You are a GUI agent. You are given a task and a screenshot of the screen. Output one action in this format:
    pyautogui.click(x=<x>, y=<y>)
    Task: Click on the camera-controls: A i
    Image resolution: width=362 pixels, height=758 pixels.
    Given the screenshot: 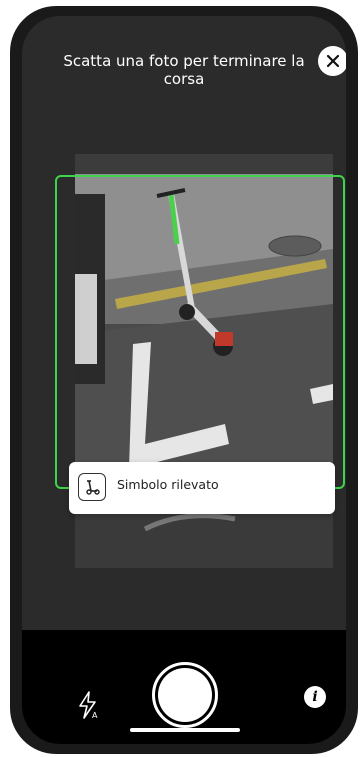 What is the action you would take?
    pyautogui.click(x=184, y=687)
    